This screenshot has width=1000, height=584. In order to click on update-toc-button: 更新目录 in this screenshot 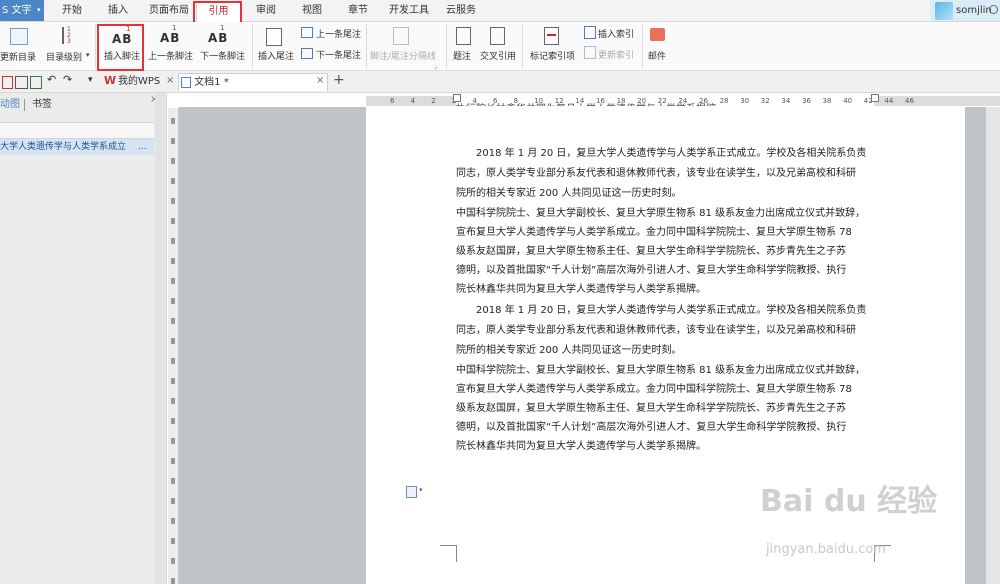, I will do `click(18, 56)`.